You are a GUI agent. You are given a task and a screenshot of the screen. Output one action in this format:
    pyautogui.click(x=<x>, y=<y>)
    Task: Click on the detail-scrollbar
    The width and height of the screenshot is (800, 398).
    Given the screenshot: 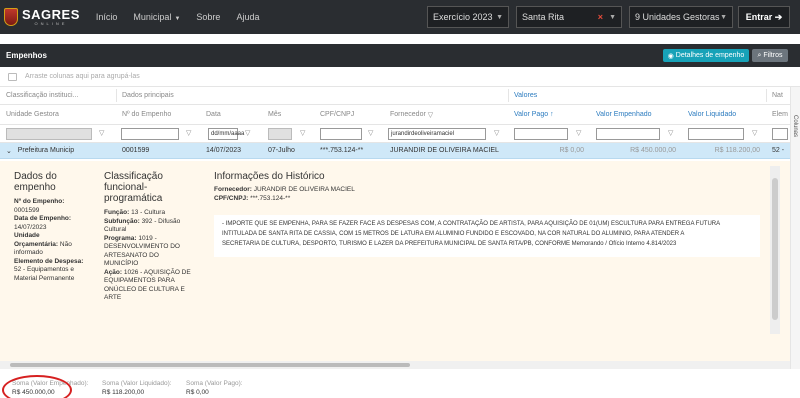 What is the action you would take?
    pyautogui.click(x=775, y=250)
    